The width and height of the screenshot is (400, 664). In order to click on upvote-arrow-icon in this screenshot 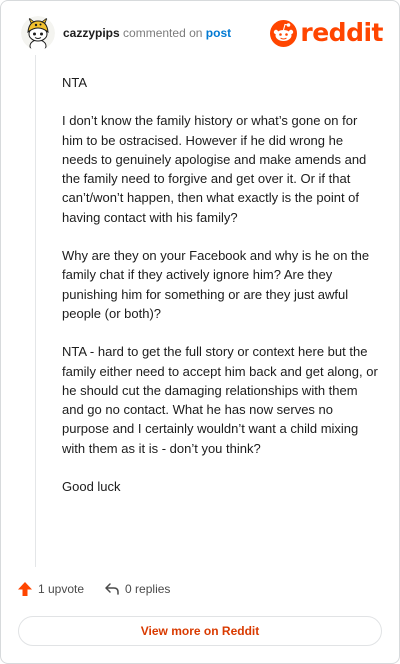, I will do `click(25, 589)`.